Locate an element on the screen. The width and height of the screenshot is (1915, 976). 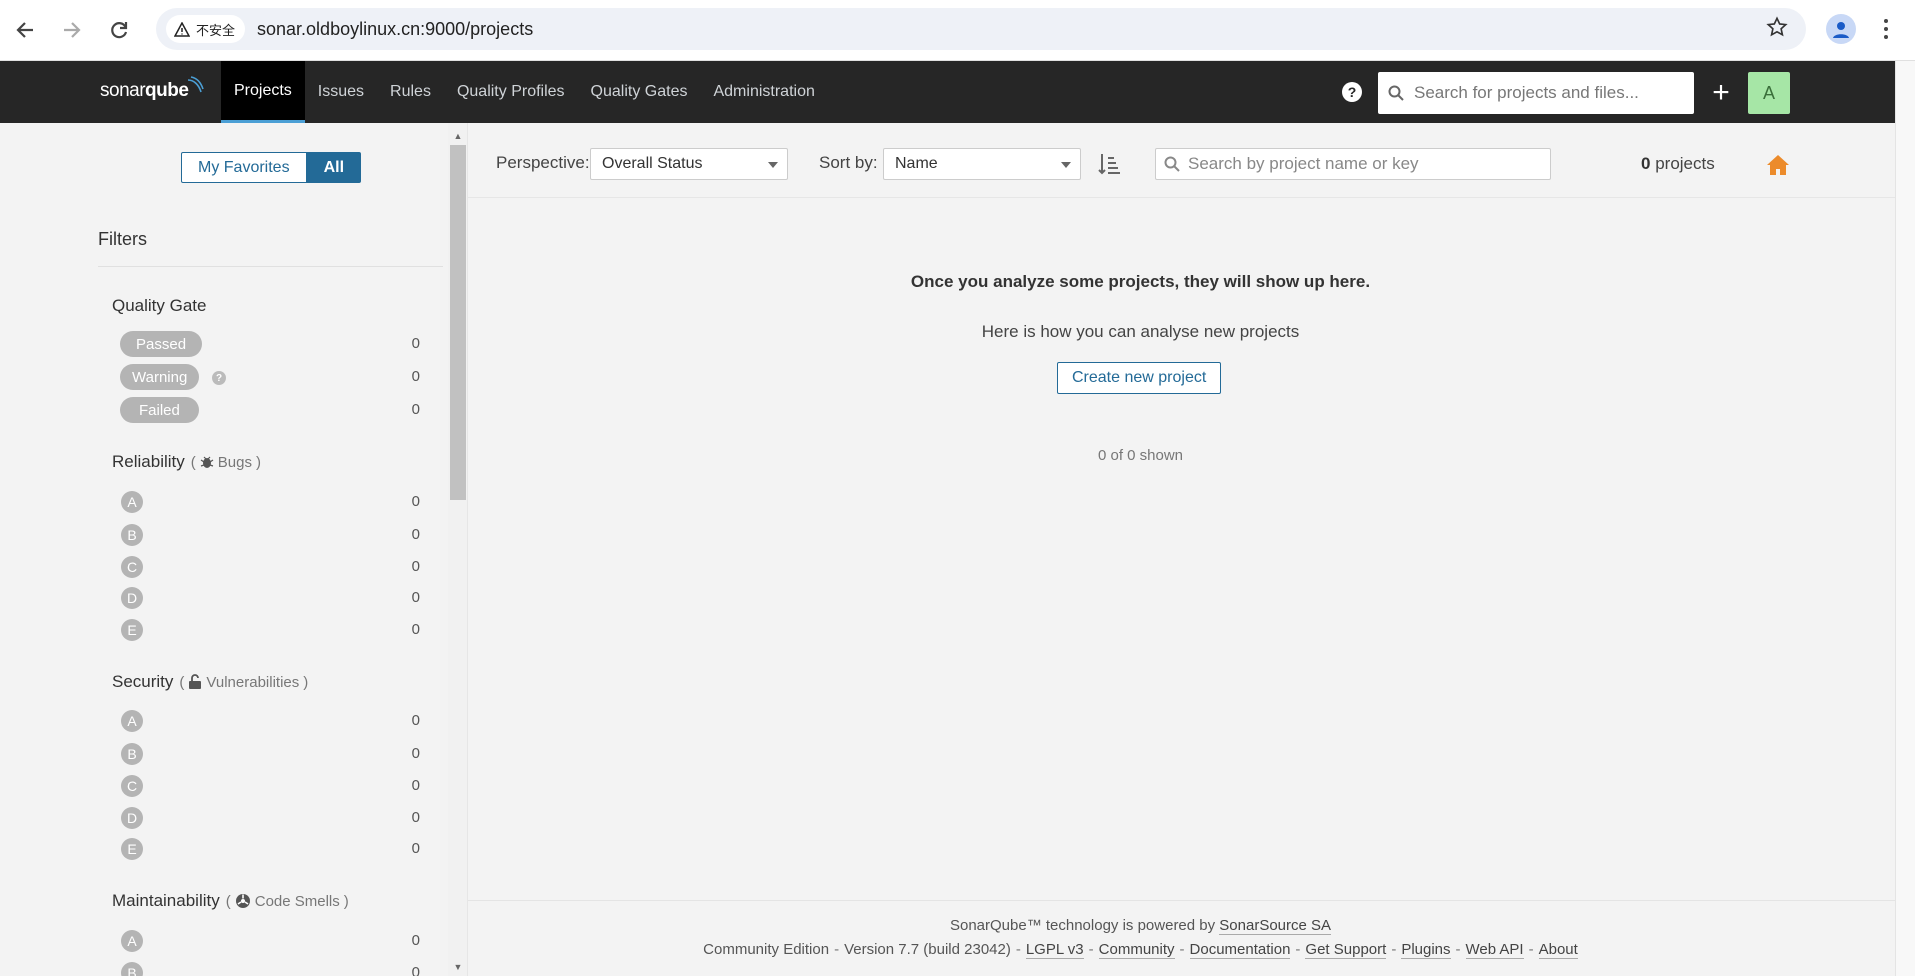
nav-quality-profiles: Quality Profiles is located at coordinates (511, 92).